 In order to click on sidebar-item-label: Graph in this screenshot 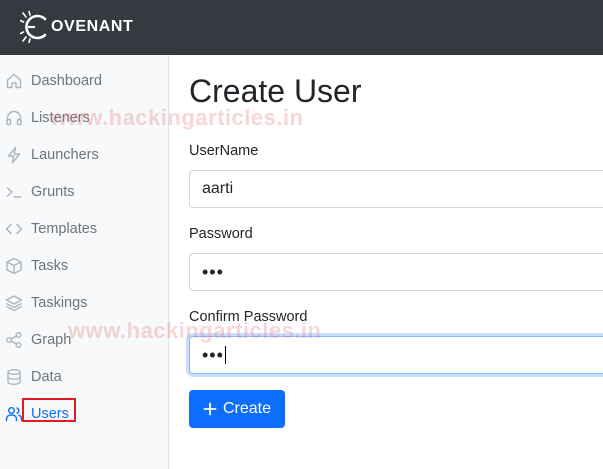, I will do `click(51, 340)`.